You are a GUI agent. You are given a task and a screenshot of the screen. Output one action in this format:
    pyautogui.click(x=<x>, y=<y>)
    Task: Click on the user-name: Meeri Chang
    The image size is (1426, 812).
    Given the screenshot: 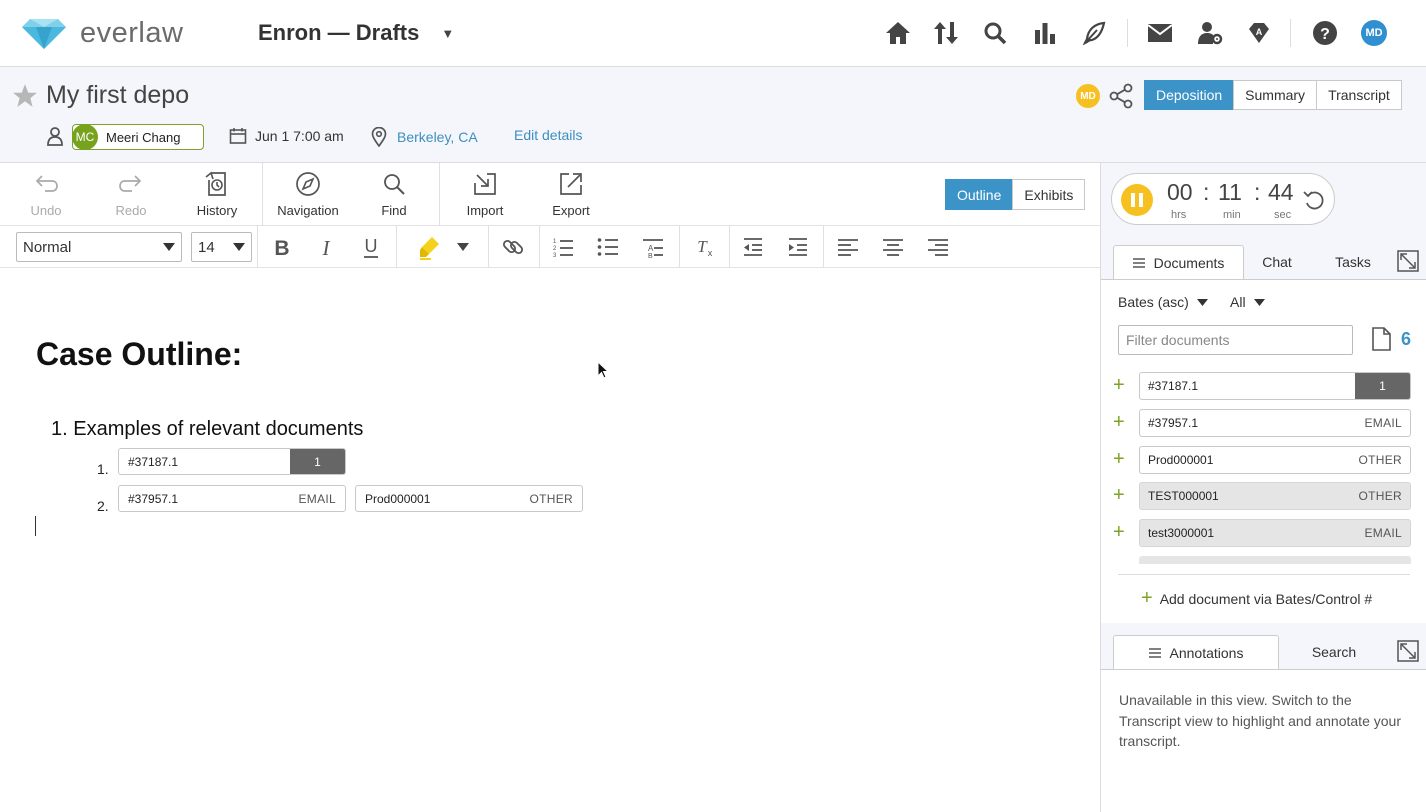 What is the action you would take?
    pyautogui.click(x=143, y=137)
    